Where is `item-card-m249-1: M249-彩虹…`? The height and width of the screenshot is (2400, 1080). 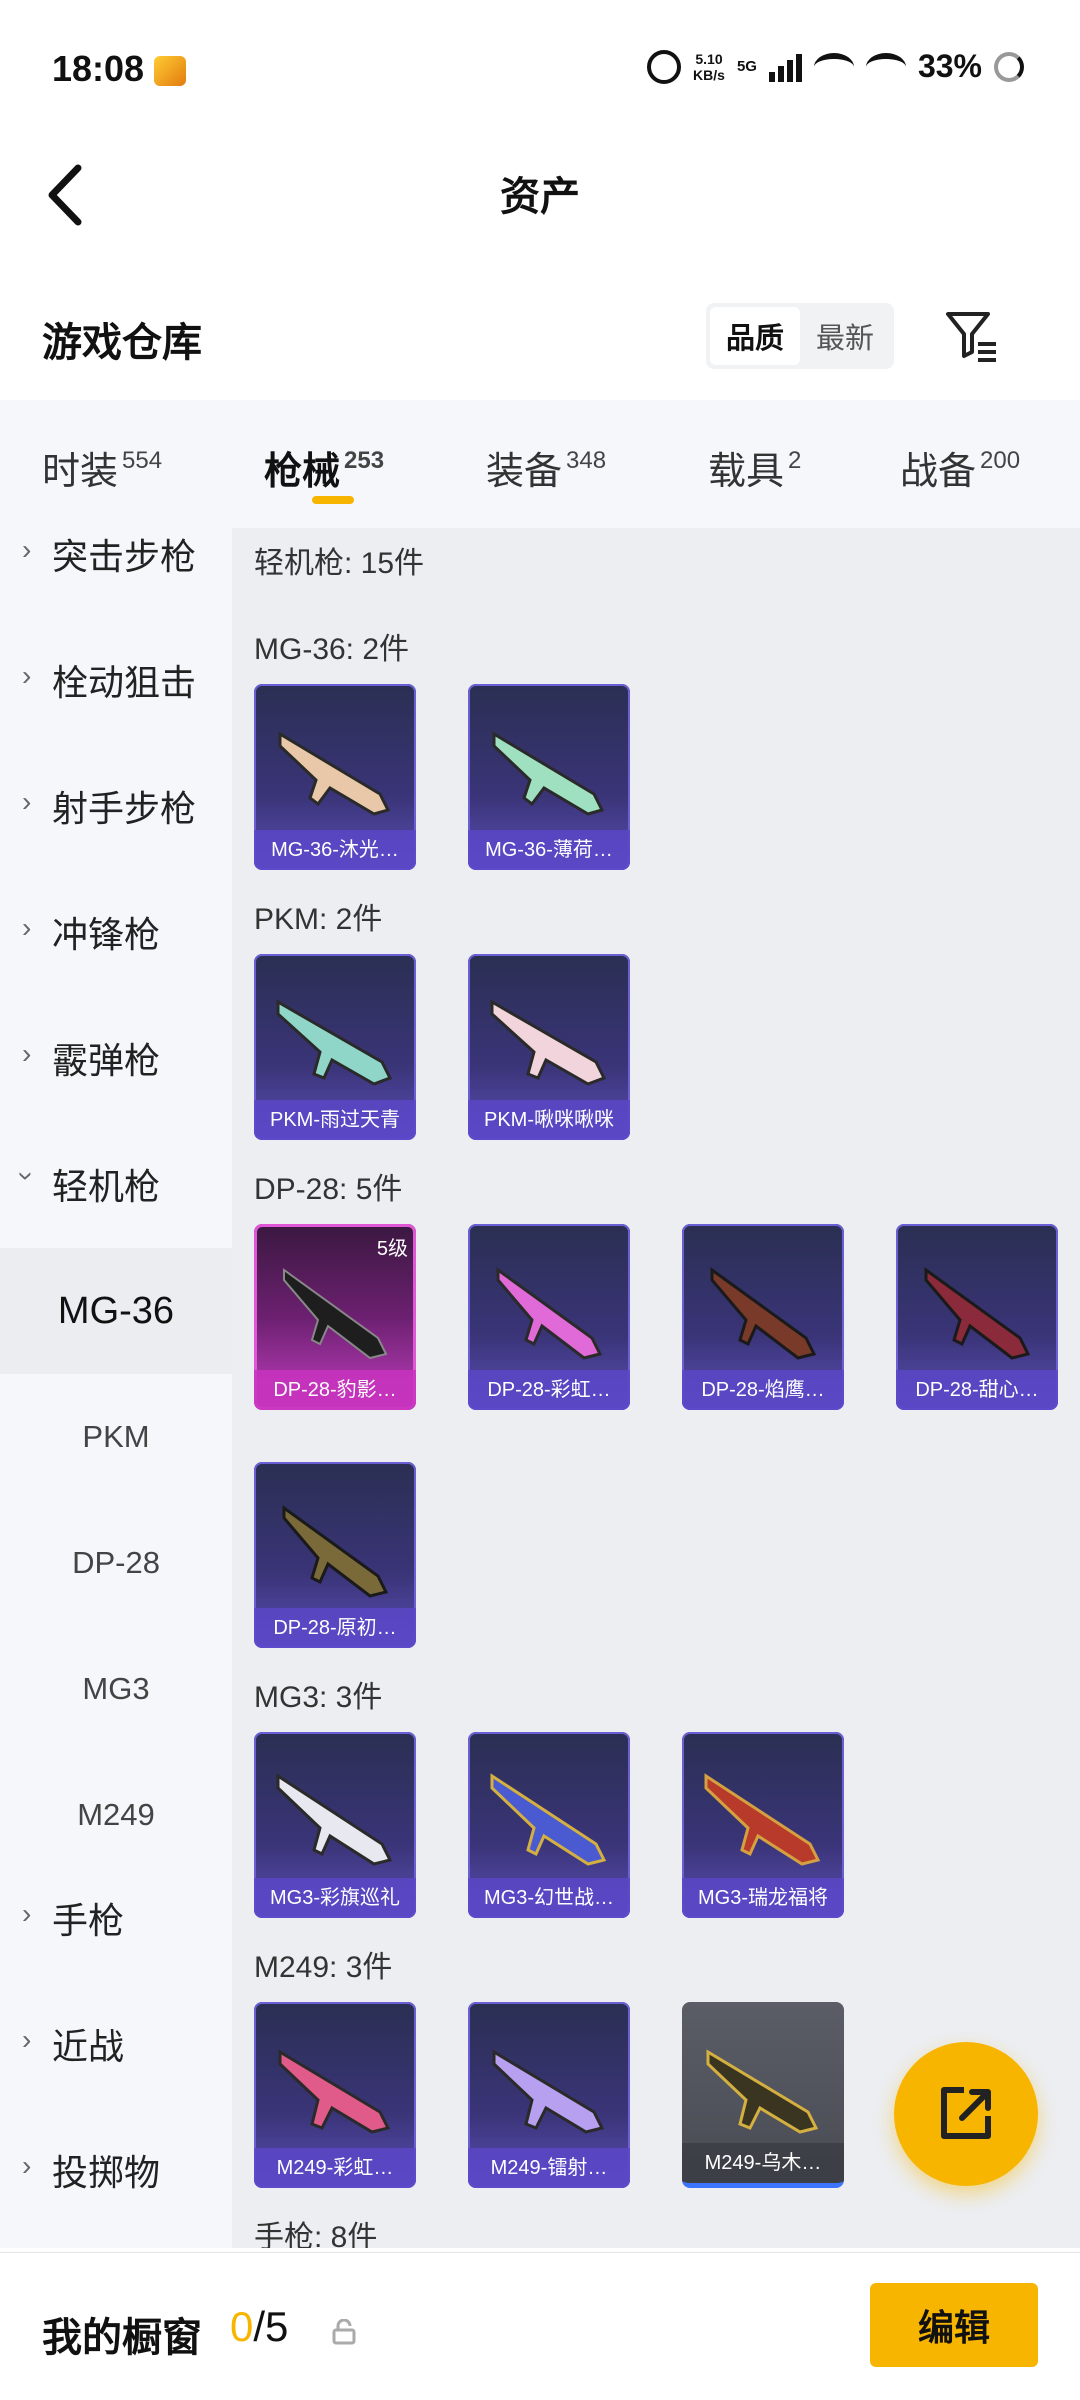 item-card-m249-1: M249-彩虹… is located at coordinates (335, 2095).